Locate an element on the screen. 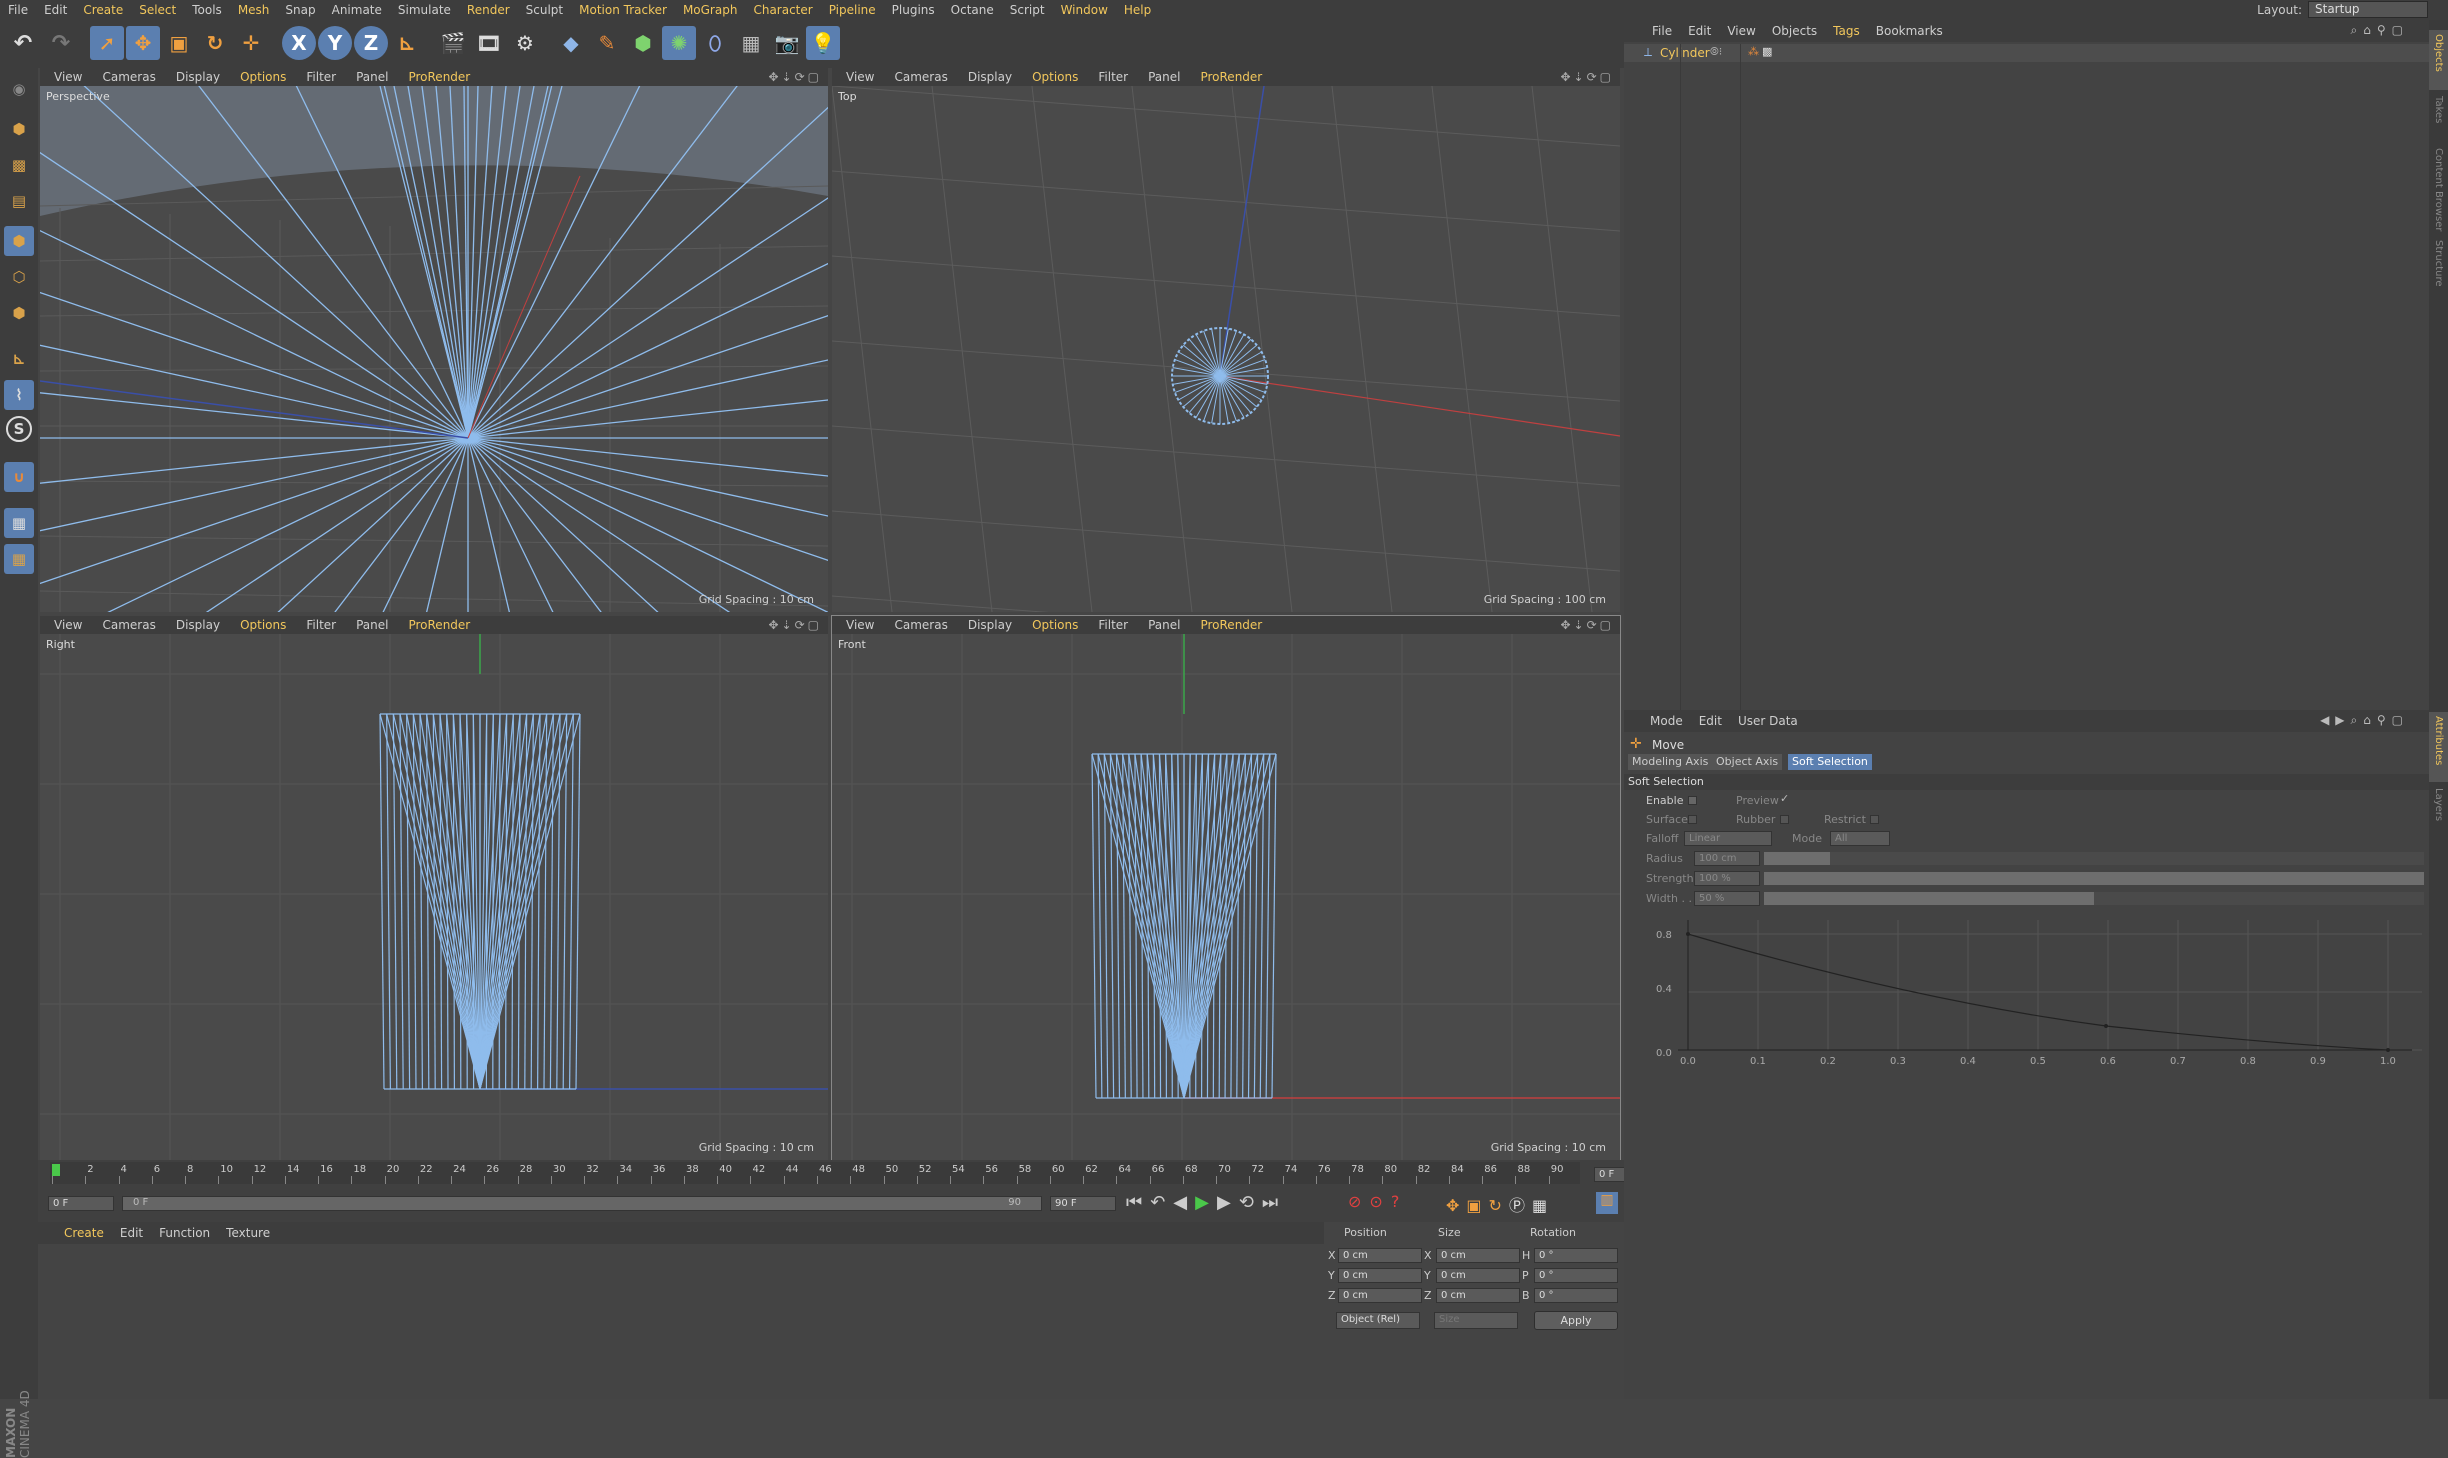 The image size is (2448, 1458). key-rotation-icon: ↻ is located at coordinates (1499, 1205).